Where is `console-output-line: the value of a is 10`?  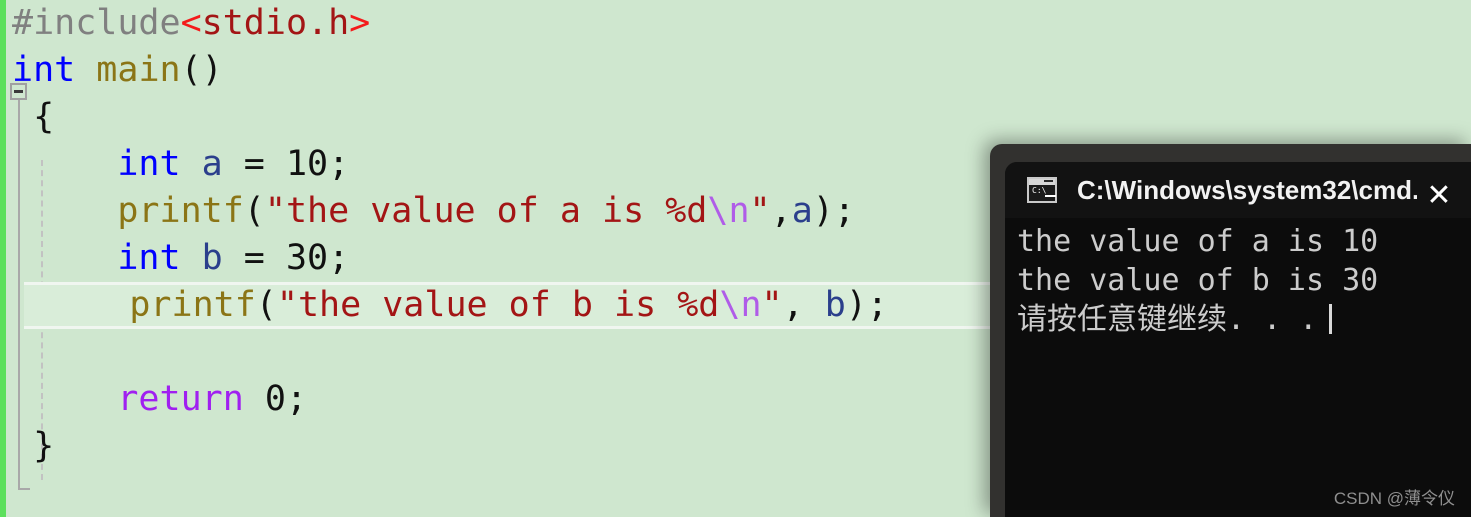
console-output-line: the value of a is 10 is located at coordinates (1198, 241).